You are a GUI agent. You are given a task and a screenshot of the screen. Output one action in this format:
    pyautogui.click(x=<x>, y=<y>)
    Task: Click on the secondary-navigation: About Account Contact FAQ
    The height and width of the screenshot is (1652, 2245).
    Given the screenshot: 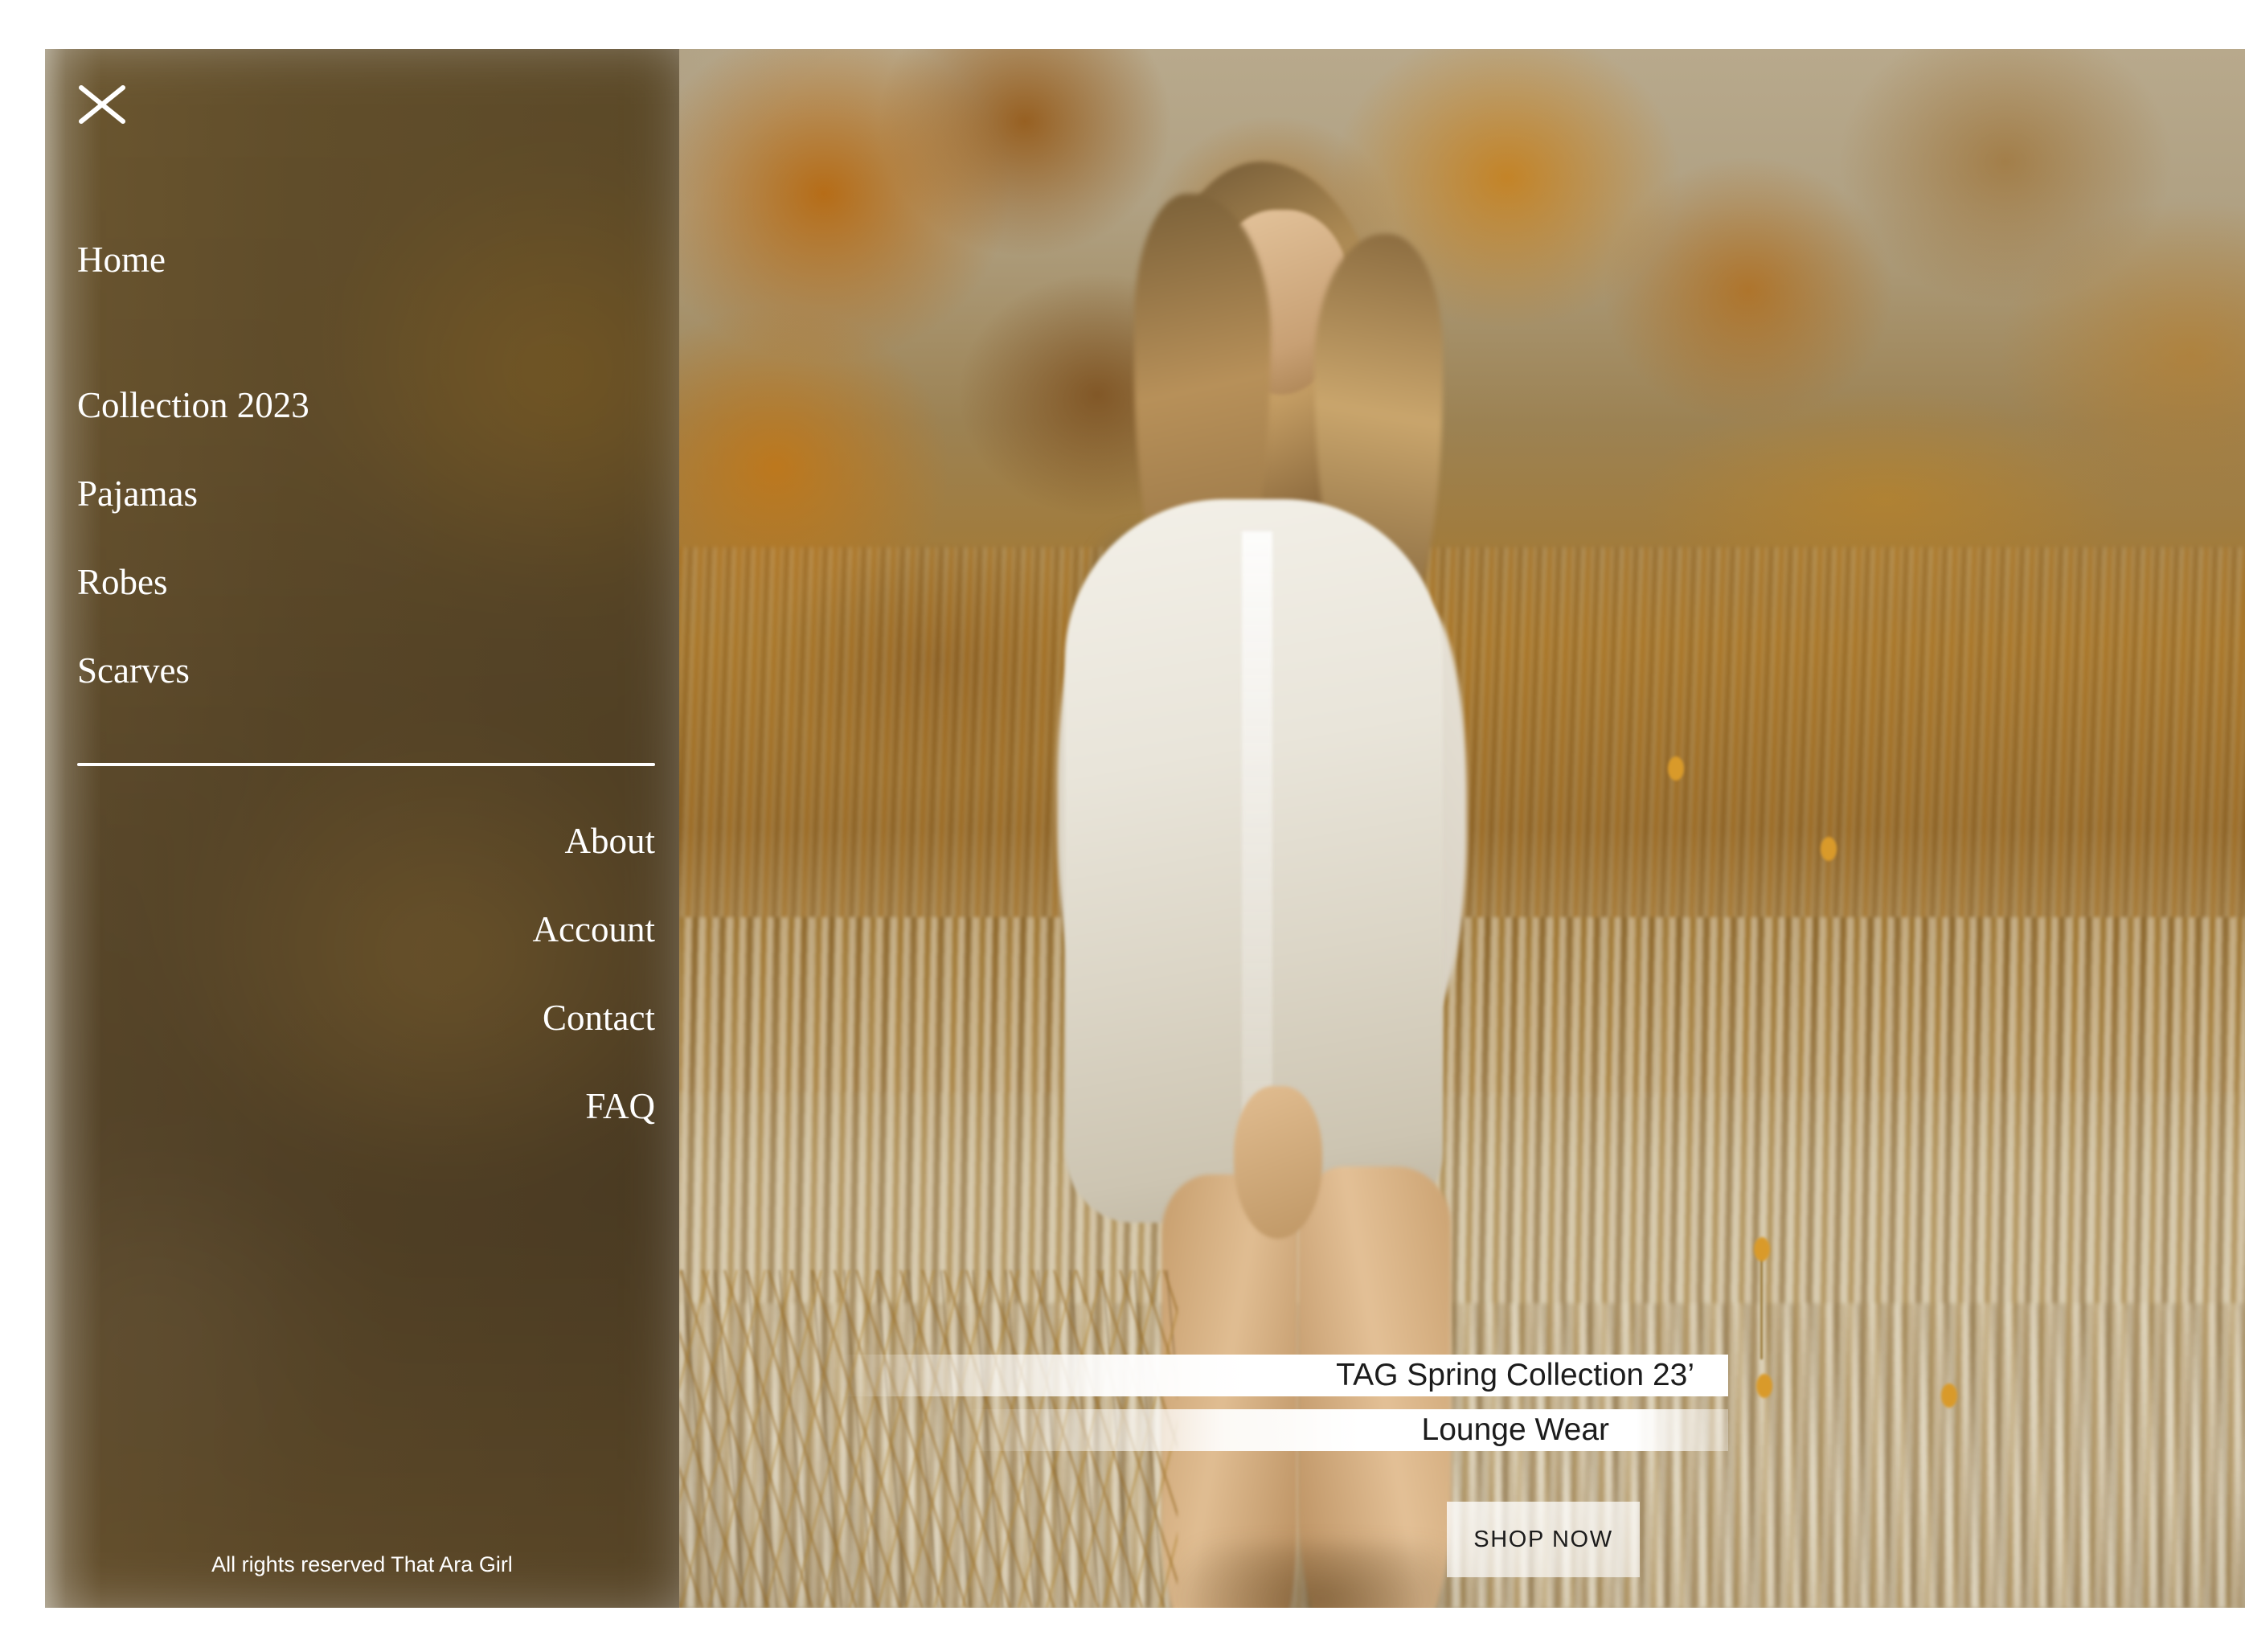 What is the action you would take?
    pyautogui.click(x=366, y=974)
    